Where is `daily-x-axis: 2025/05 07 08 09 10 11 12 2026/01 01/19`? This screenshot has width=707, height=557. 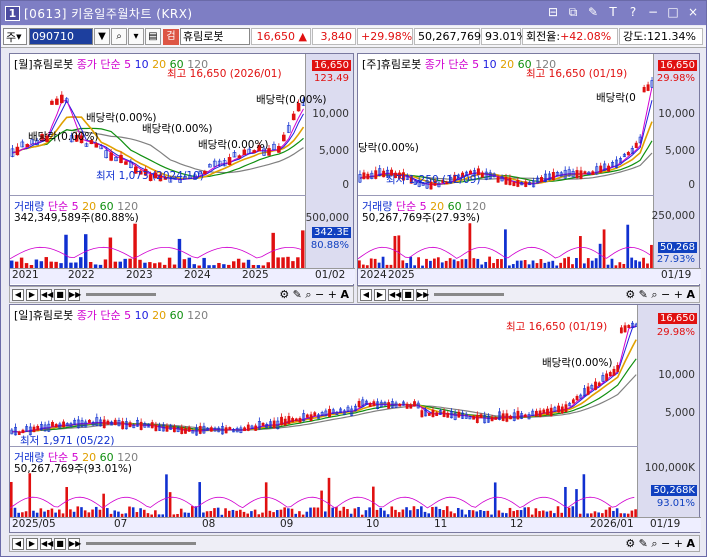 daily-x-axis: 2025/05 07 08 09 10 11 12 2026/01 01/19 is located at coordinates (355, 524).